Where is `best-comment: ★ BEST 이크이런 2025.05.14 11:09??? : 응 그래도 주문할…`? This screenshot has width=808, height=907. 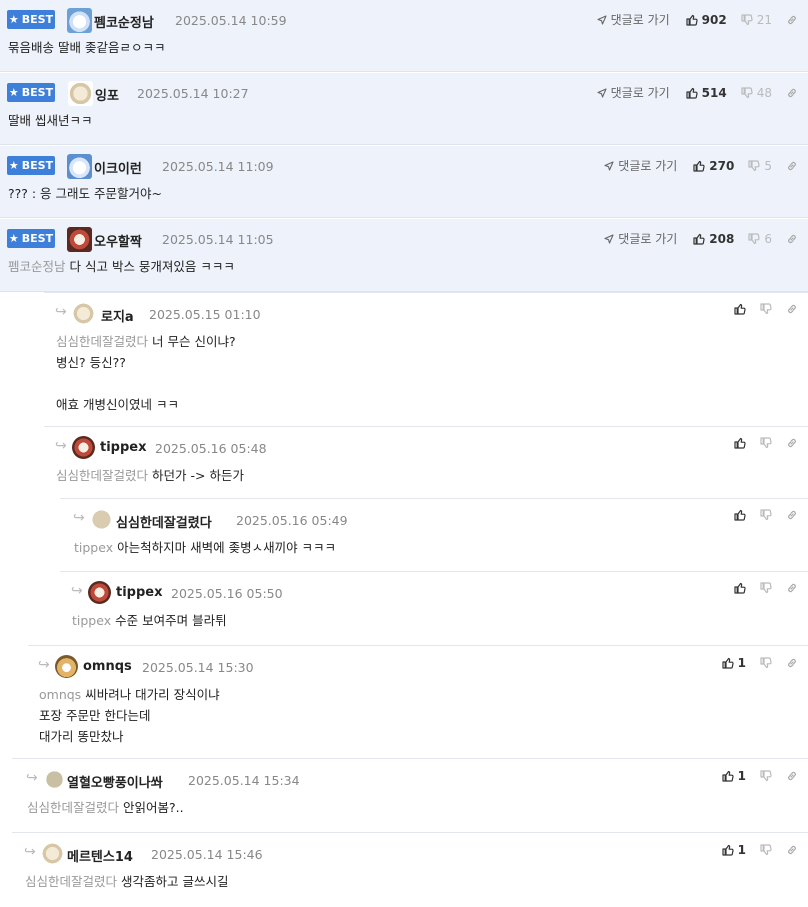
best-comment: ★ BEST 이크이런 2025.05.14 11:09??? : 응 그래도 주문할… is located at coordinates (404, 182).